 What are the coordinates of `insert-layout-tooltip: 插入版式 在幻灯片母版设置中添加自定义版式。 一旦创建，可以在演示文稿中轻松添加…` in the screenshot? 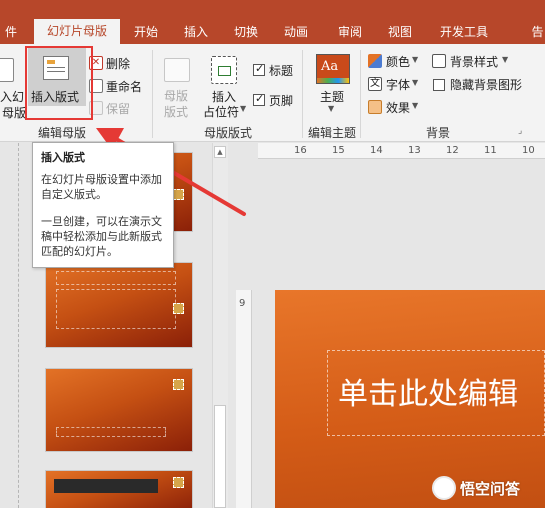 It's located at (103, 205).